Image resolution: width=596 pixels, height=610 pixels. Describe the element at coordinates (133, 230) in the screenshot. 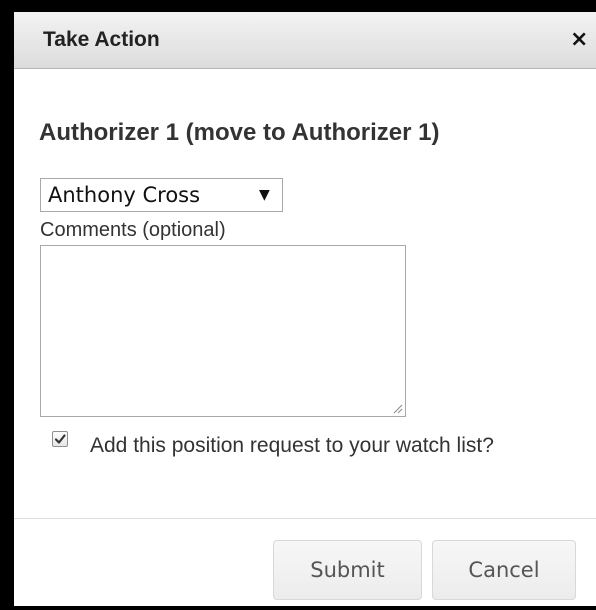

I see `comments-label: Comments (optional)` at that location.